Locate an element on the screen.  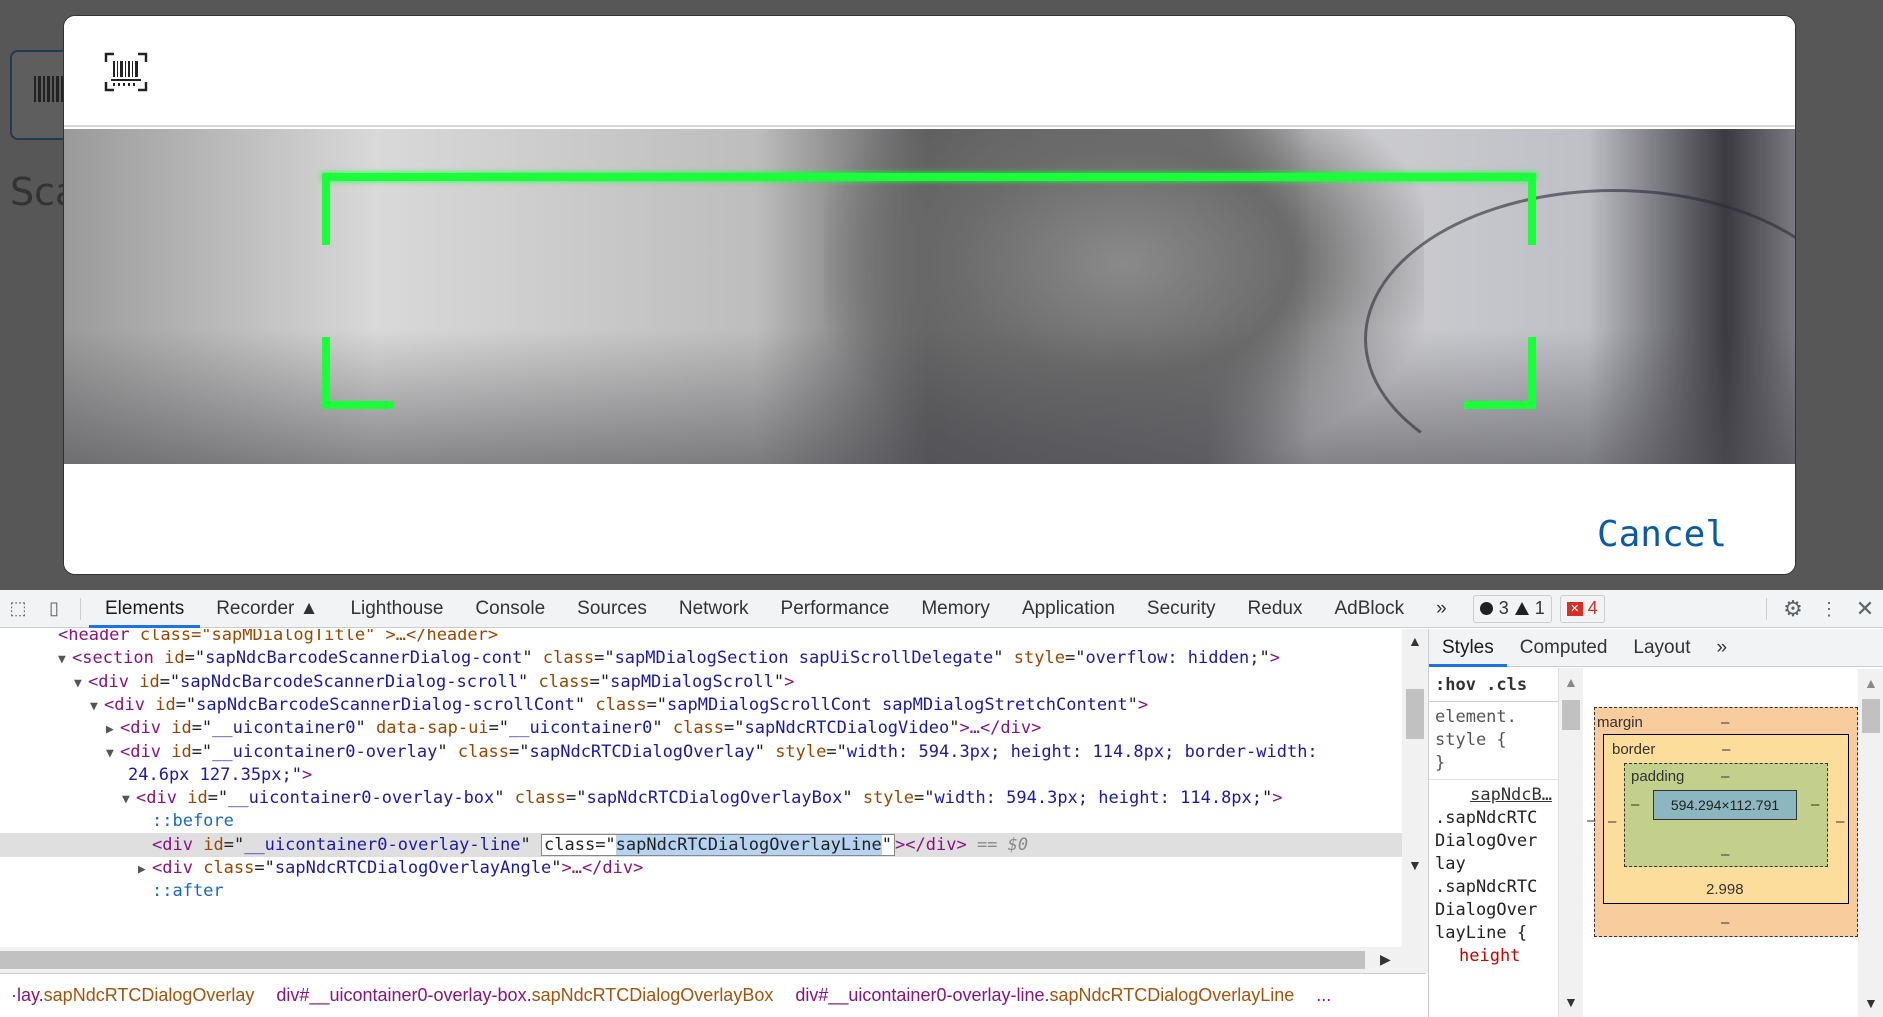
attribute-edit-prefix: class=" is located at coordinates (580, 844).